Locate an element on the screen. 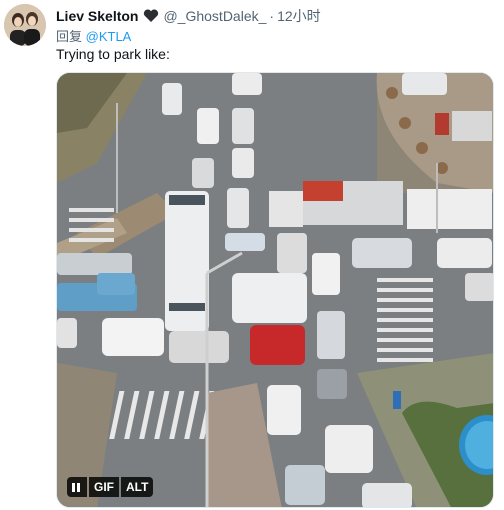 This screenshot has width=504, height=510. alt-text-button: ALT is located at coordinates (137, 487).